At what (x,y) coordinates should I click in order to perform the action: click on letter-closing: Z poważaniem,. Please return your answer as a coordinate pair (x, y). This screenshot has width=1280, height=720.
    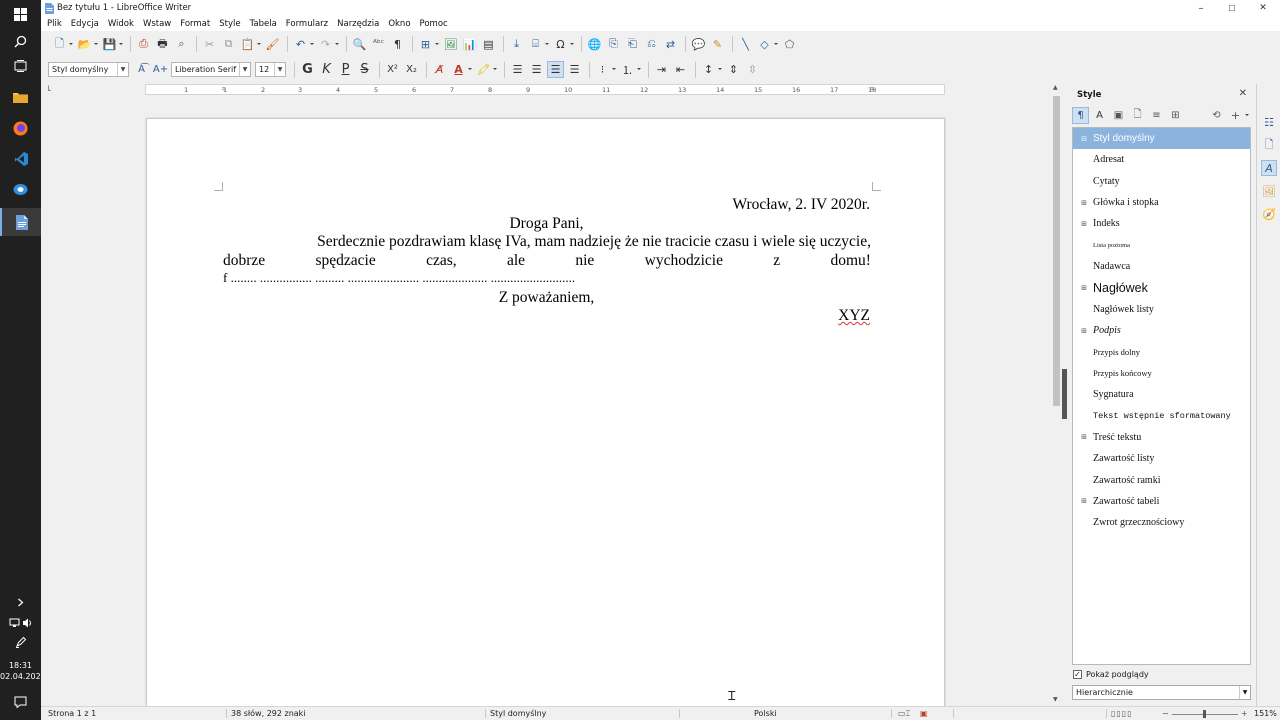
    Looking at the image, I should click on (546, 298).